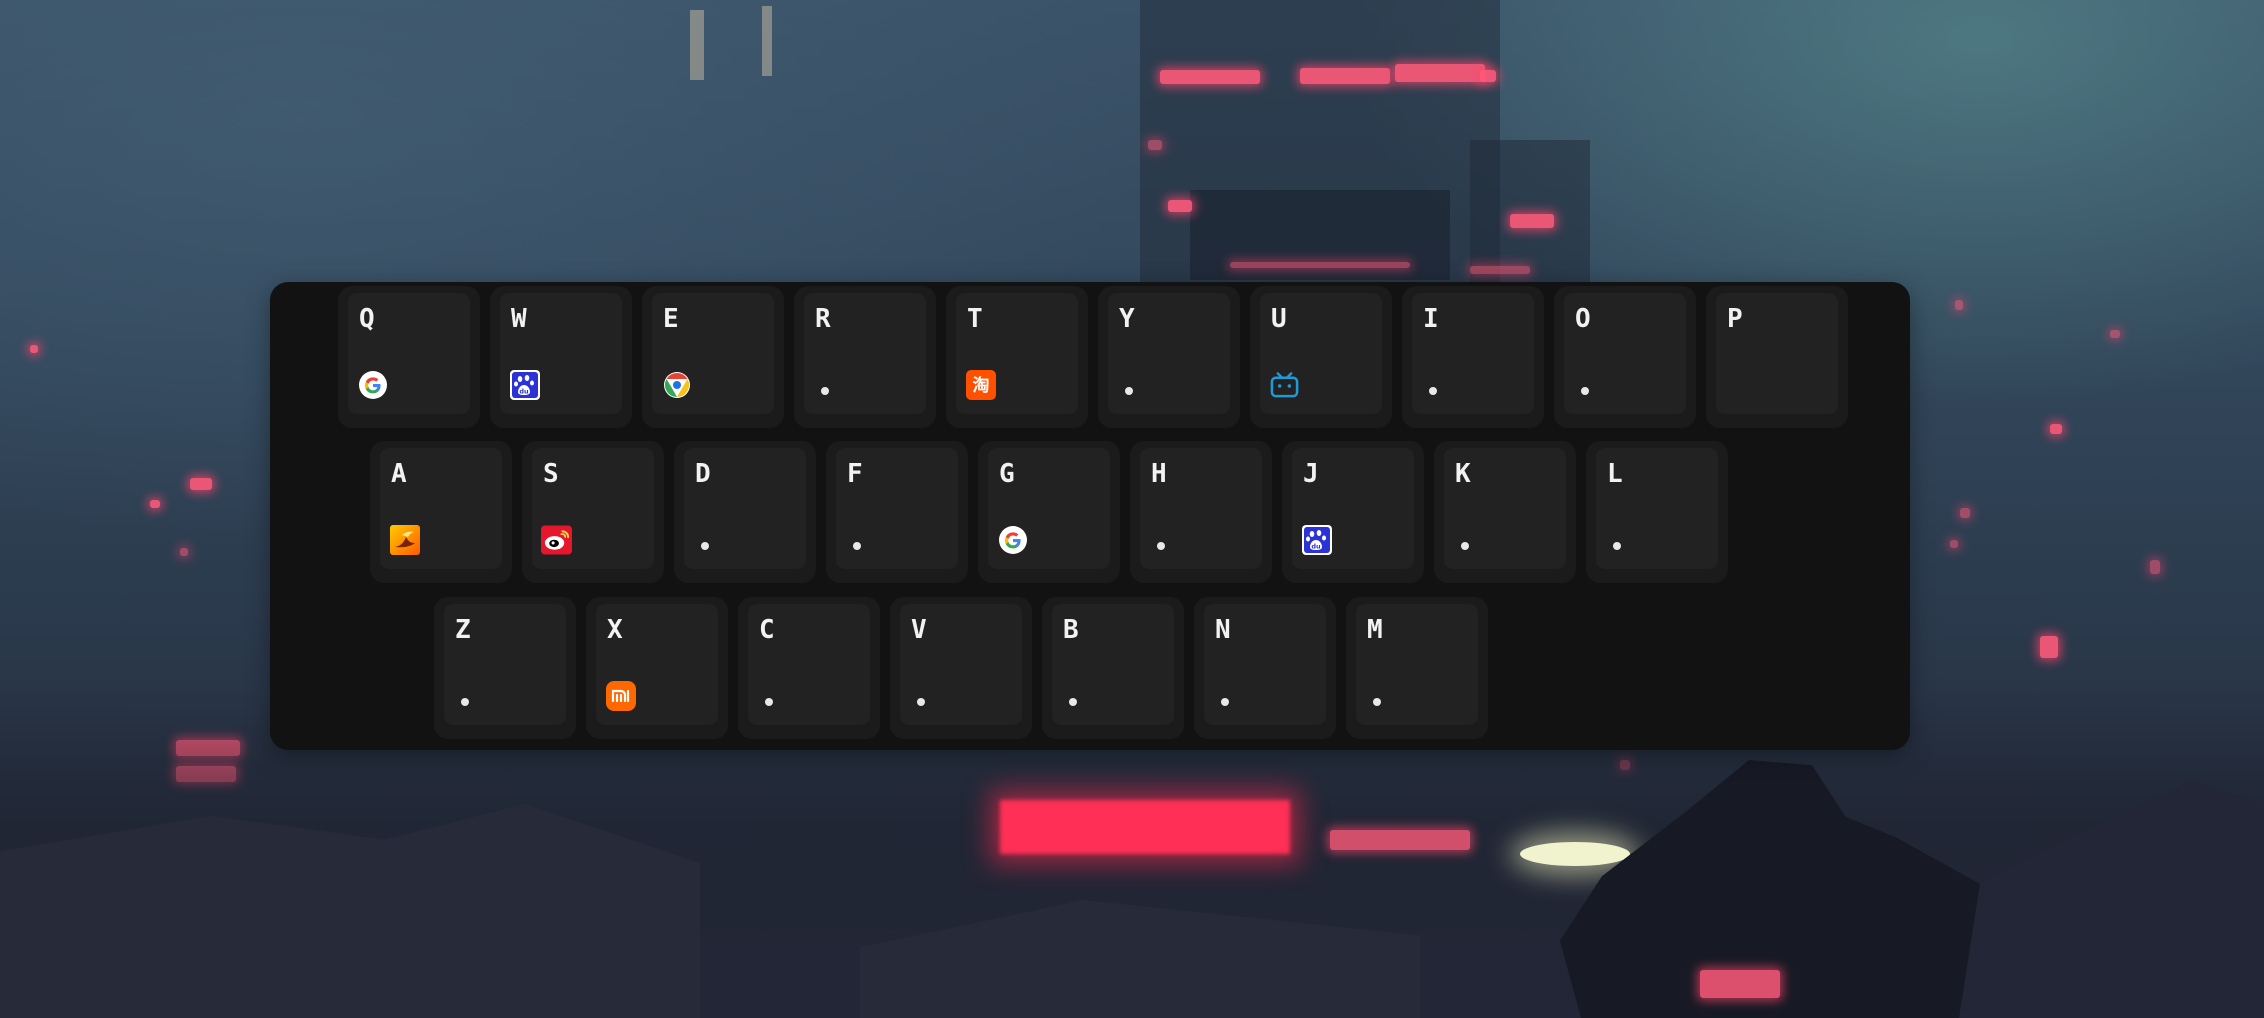 This screenshot has height=1018, width=2264. Describe the element at coordinates (1625, 357) in the screenshot. I see `key-o: O` at that location.